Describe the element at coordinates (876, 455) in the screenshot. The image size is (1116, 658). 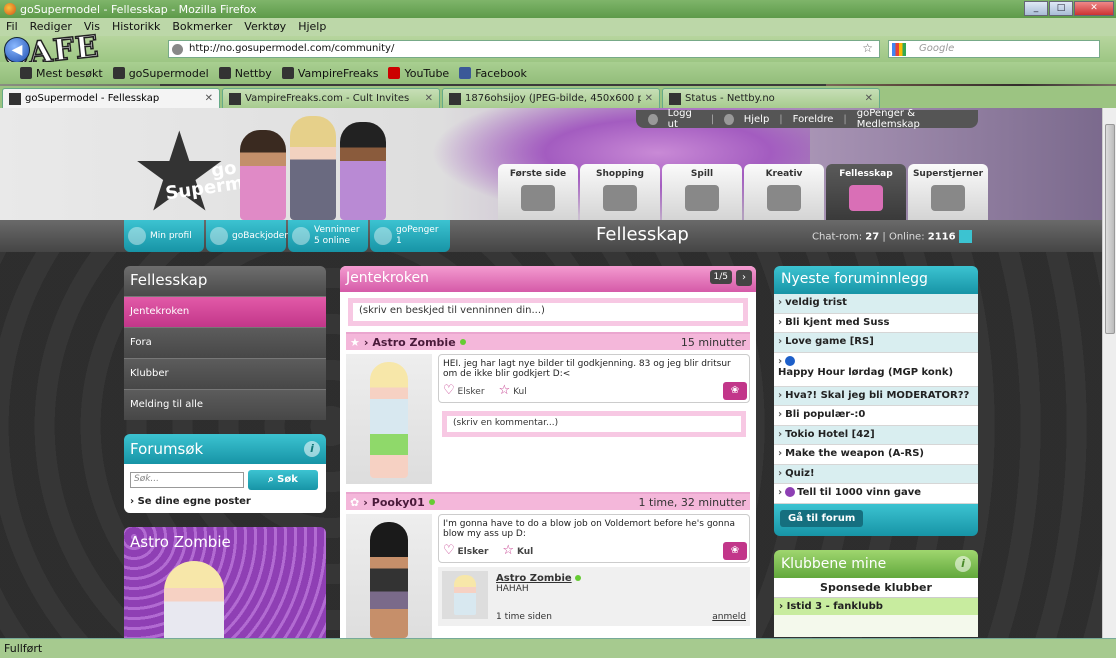
I see `forum-post-item: › Make the weapon (A-RS)` at that location.